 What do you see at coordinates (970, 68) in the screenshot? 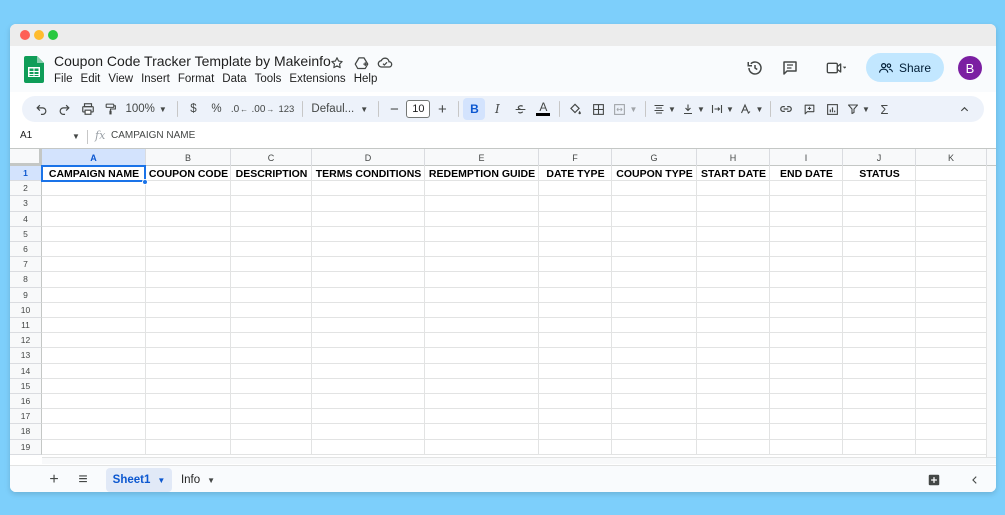
I see `account-avatar: B` at bounding box center [970, 68].